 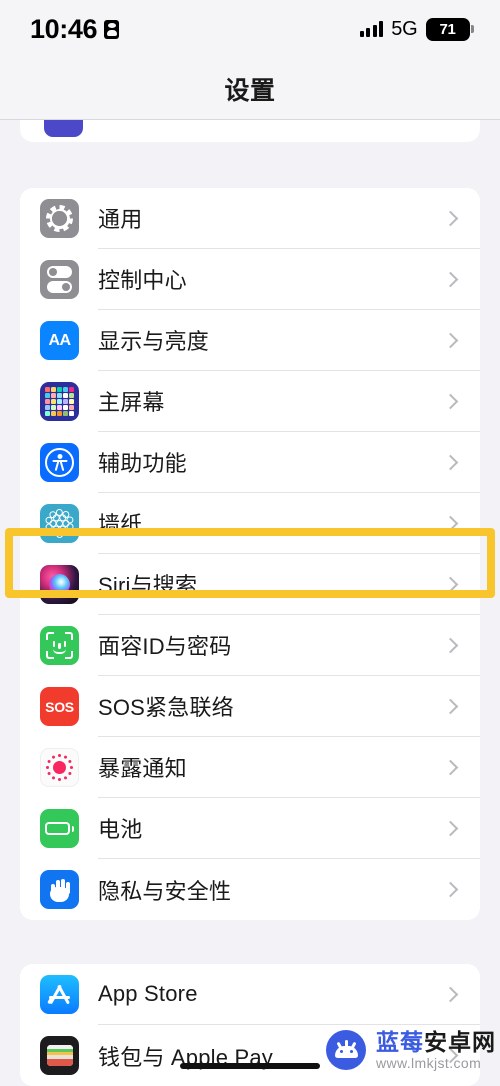 I want to click on row-label: 电池, so click(x=120, y=829).